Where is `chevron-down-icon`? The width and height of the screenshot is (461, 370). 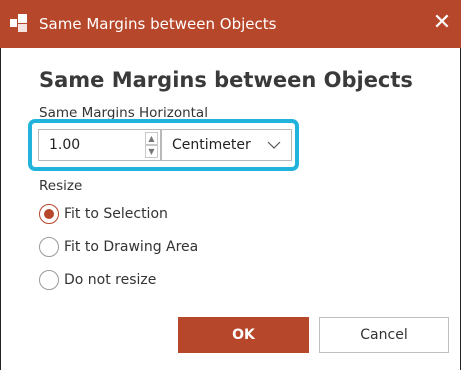 chevron-down-icon is located at coordinates (274, 145).